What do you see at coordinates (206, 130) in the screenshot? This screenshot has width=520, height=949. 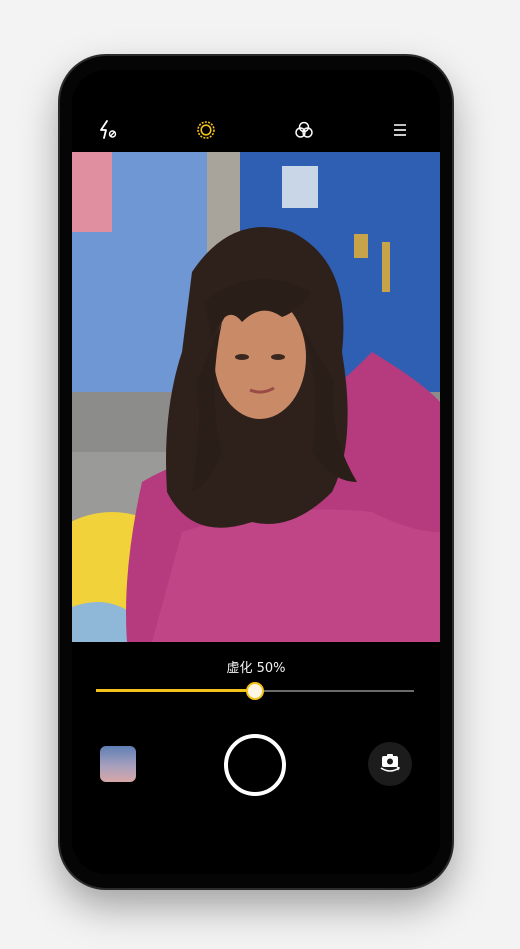 I see `beauty-ring-icon` at bounding box center [206, 130].